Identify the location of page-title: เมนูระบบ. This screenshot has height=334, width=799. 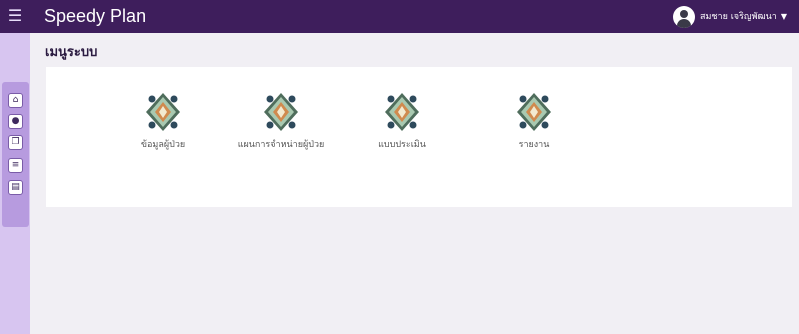
(71, 52).